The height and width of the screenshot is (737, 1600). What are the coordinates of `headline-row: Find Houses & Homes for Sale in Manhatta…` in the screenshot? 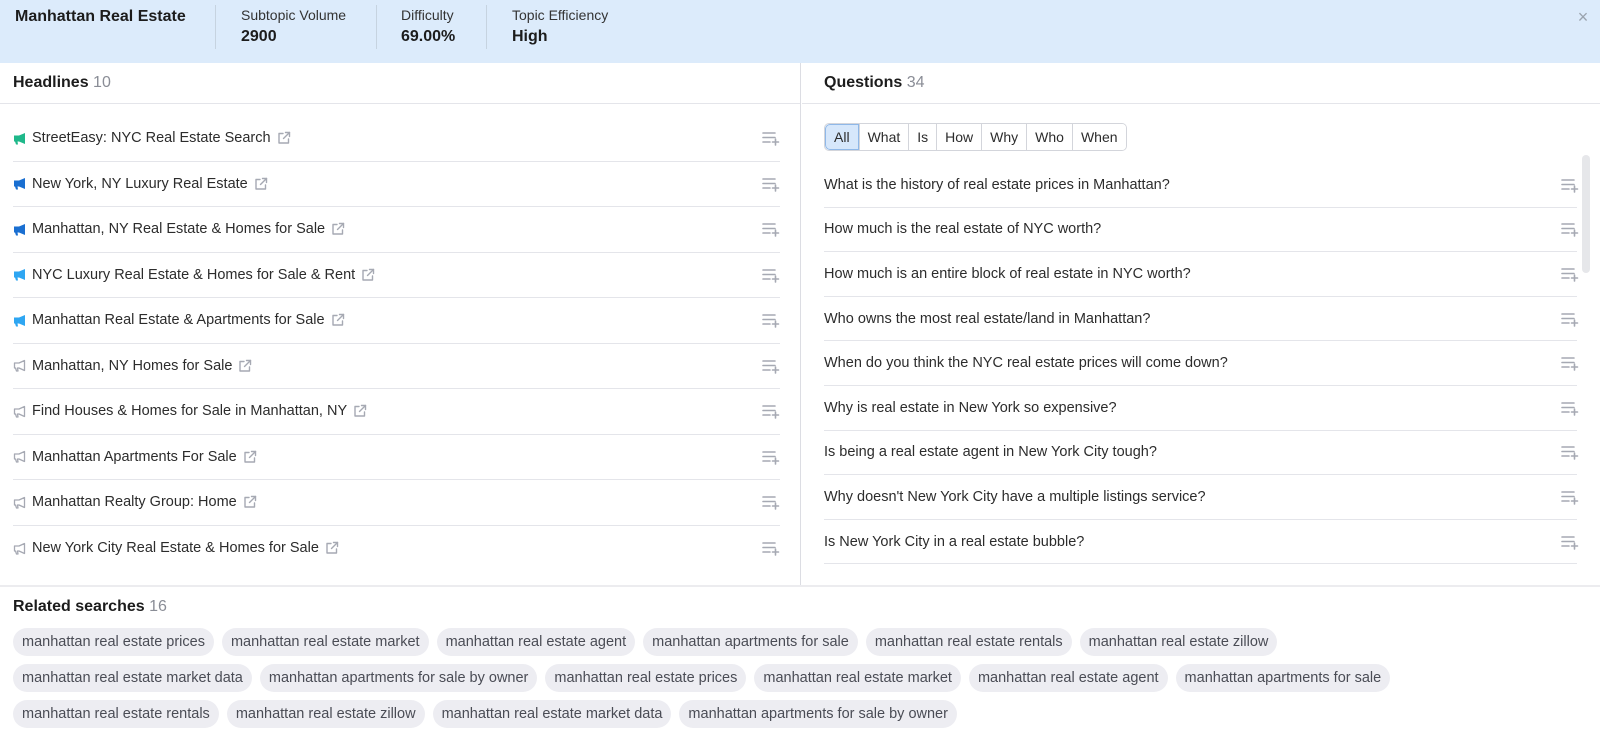 It's located at (396, 412).